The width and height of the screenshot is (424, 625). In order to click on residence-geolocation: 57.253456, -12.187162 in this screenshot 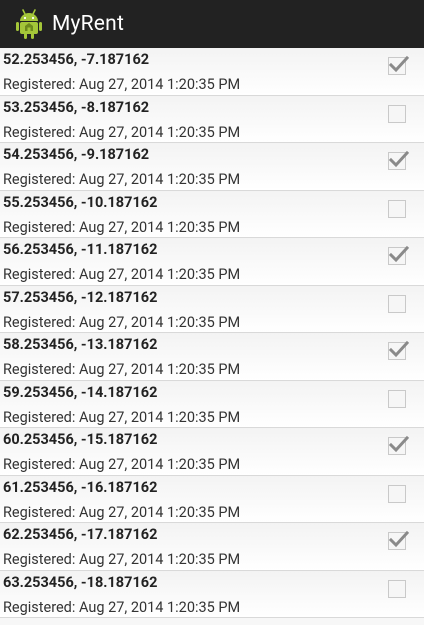, I will do `click(80, 297)`.